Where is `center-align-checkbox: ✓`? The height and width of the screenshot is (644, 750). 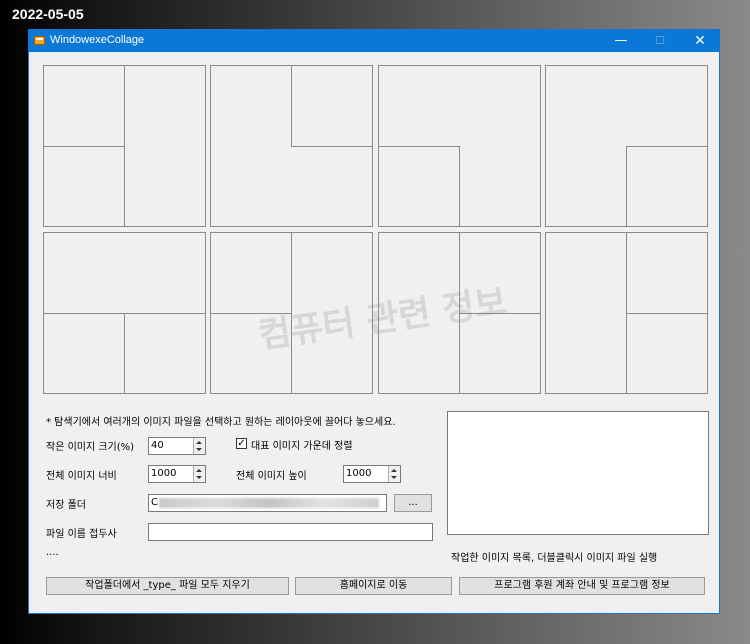
center-align-checkbox: ✓ is located at coordinates (241, 443).